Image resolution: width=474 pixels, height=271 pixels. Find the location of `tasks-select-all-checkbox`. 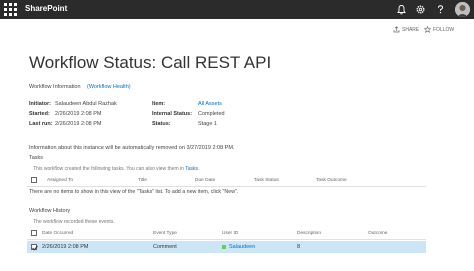

tasks-select-all-checkbox is located at coordinates (34, 180).